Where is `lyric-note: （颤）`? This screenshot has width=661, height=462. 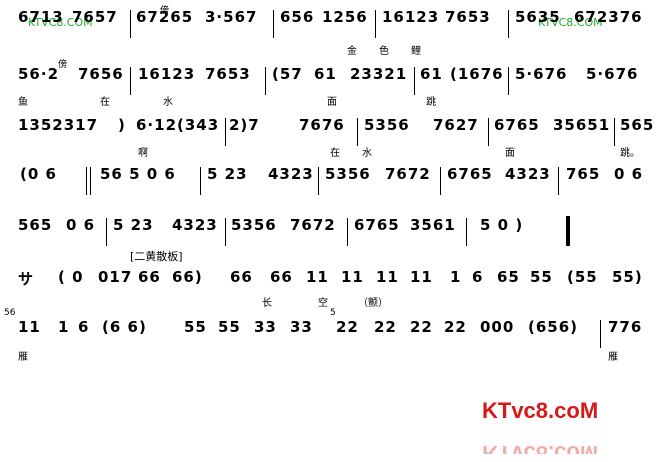
lyric-note: （颤） is located at coordinates (373, 303).